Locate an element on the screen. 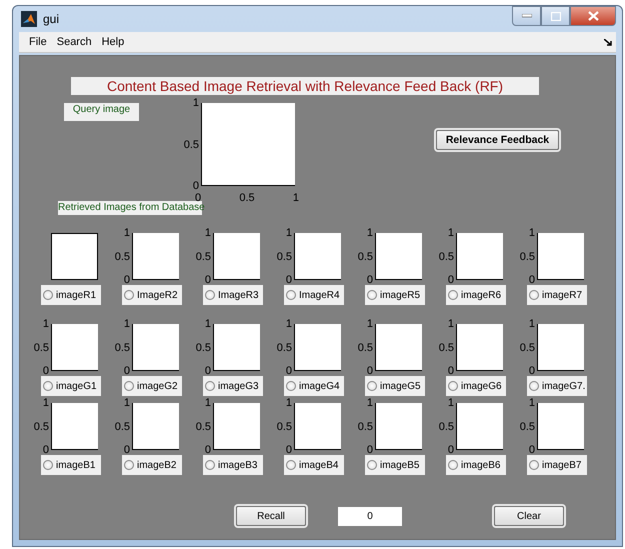  image-radio-button: imageG1 is located at coordinates (71, 386).